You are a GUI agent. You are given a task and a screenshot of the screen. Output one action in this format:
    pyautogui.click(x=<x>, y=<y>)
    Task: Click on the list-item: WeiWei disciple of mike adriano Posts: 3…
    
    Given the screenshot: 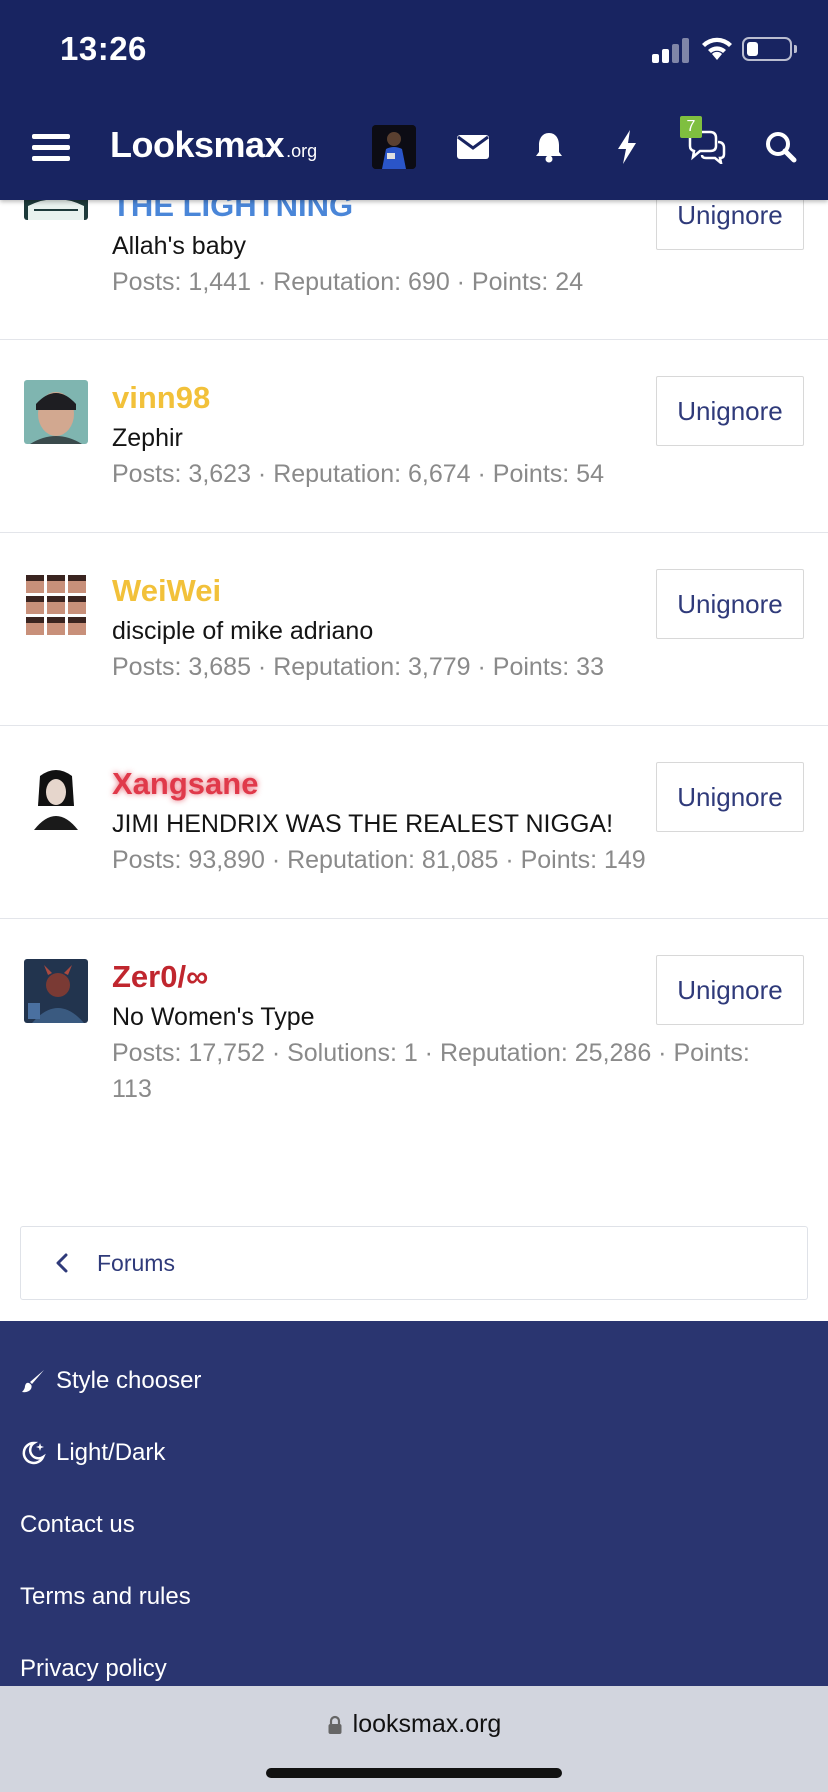 What is the action you would take?
    pyautogui.click(x=414, y=629)
    